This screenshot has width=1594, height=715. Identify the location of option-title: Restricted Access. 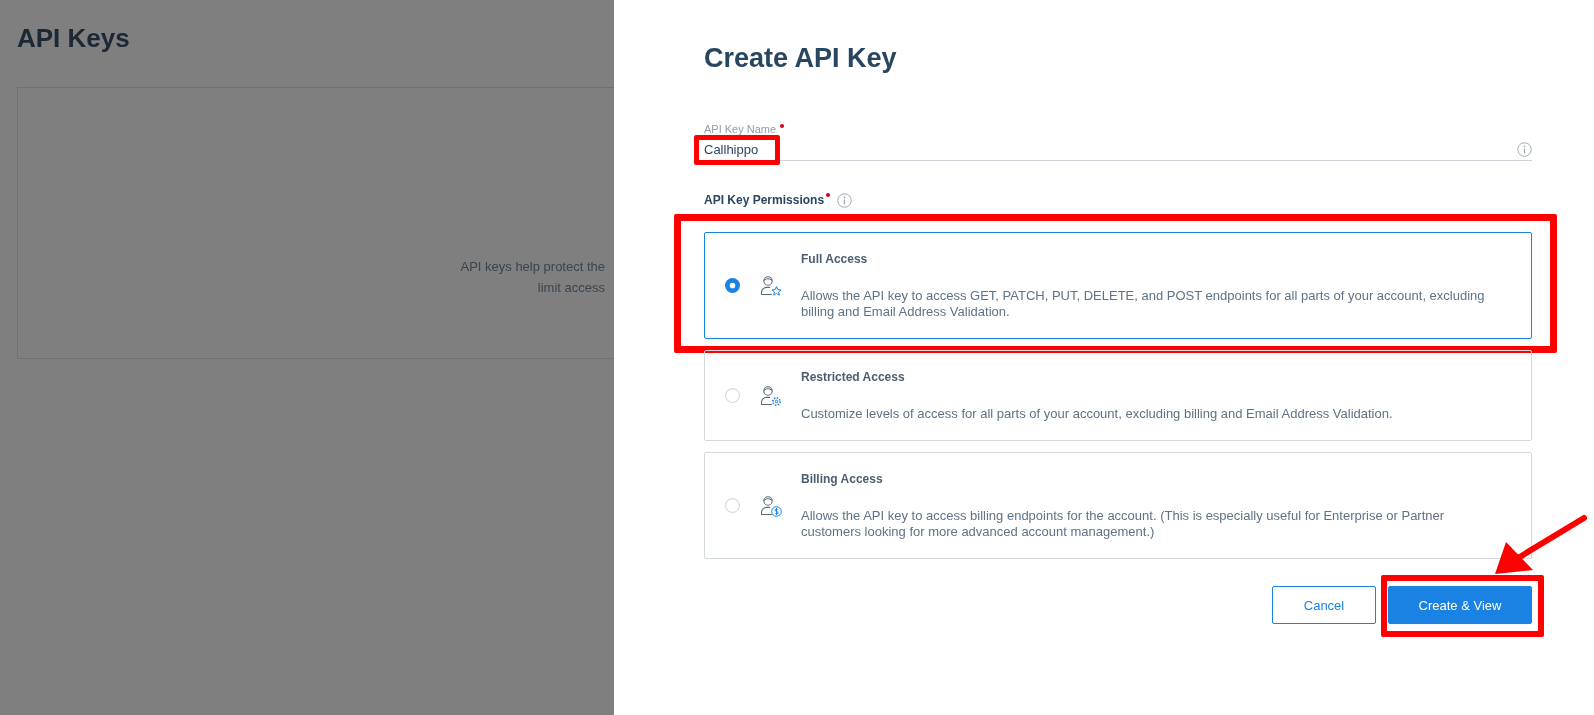
(853, 377).